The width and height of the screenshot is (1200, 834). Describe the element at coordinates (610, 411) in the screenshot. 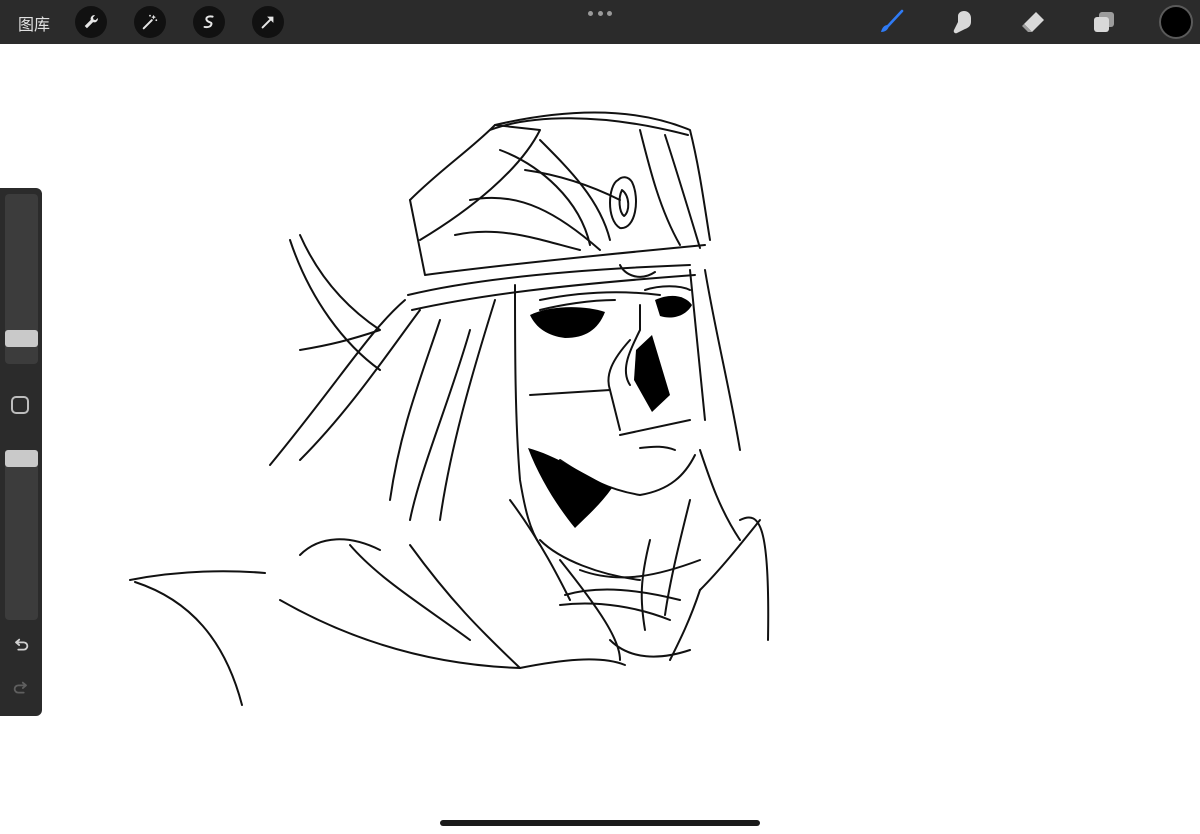

I see `ink-fills` at that location.